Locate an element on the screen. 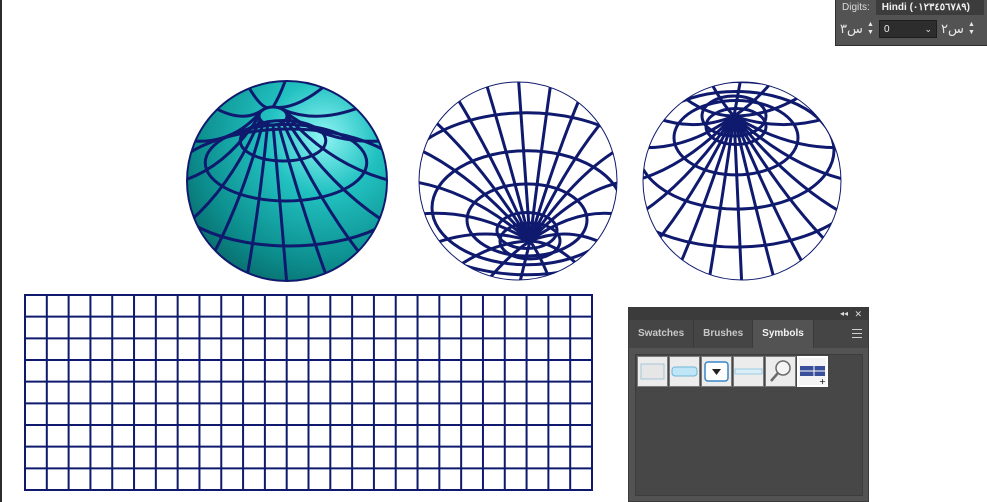  close-icon: ✕ is located at coordinates (858, 314).